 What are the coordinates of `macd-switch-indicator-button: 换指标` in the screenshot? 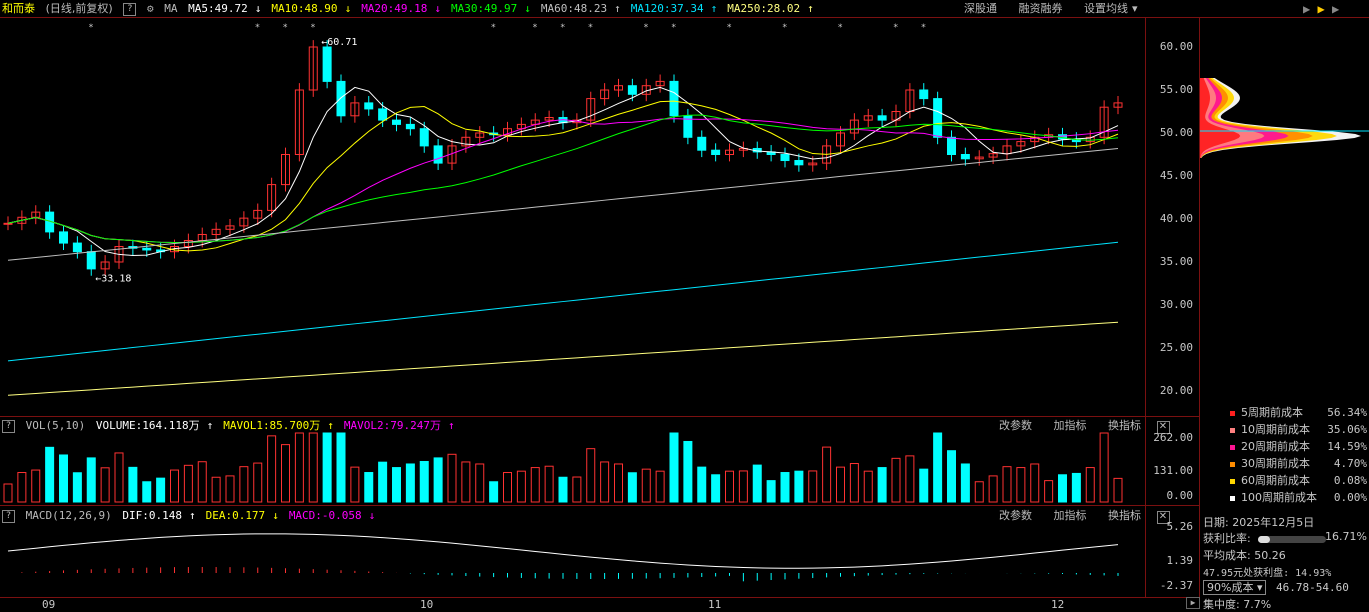 It's located at (1124, 515).